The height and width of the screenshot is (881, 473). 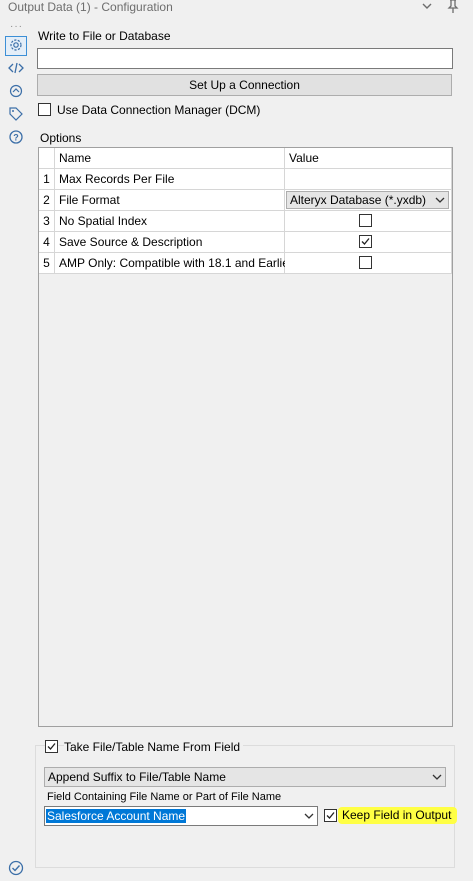 I want to click on amp-only-cell, so click(x=368, y=263).